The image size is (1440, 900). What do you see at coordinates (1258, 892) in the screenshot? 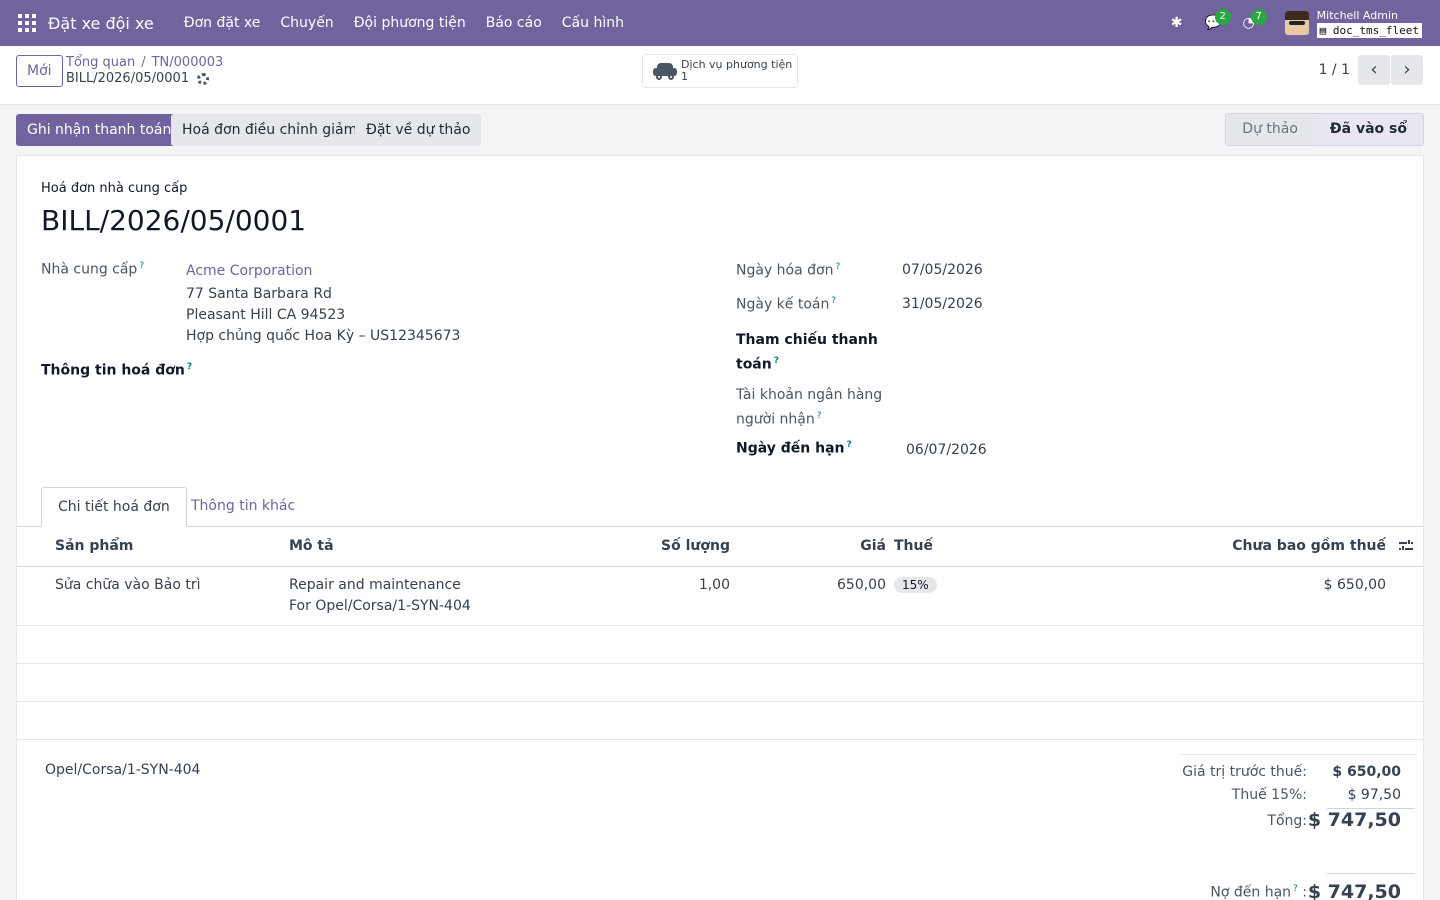
I see `amount-due-label: Nợ đến hạn? :` at bounding box center [1258, 892].